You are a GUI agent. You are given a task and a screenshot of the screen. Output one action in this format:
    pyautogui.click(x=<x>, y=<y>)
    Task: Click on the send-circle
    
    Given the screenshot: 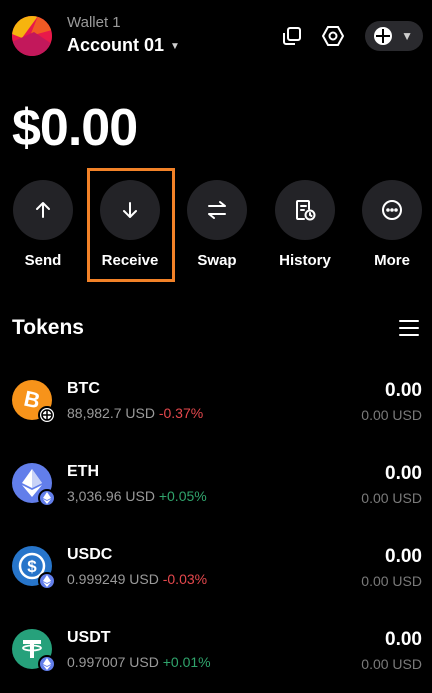 What is the action you would take?
    pyautogui.click(x=43, y=210)
    